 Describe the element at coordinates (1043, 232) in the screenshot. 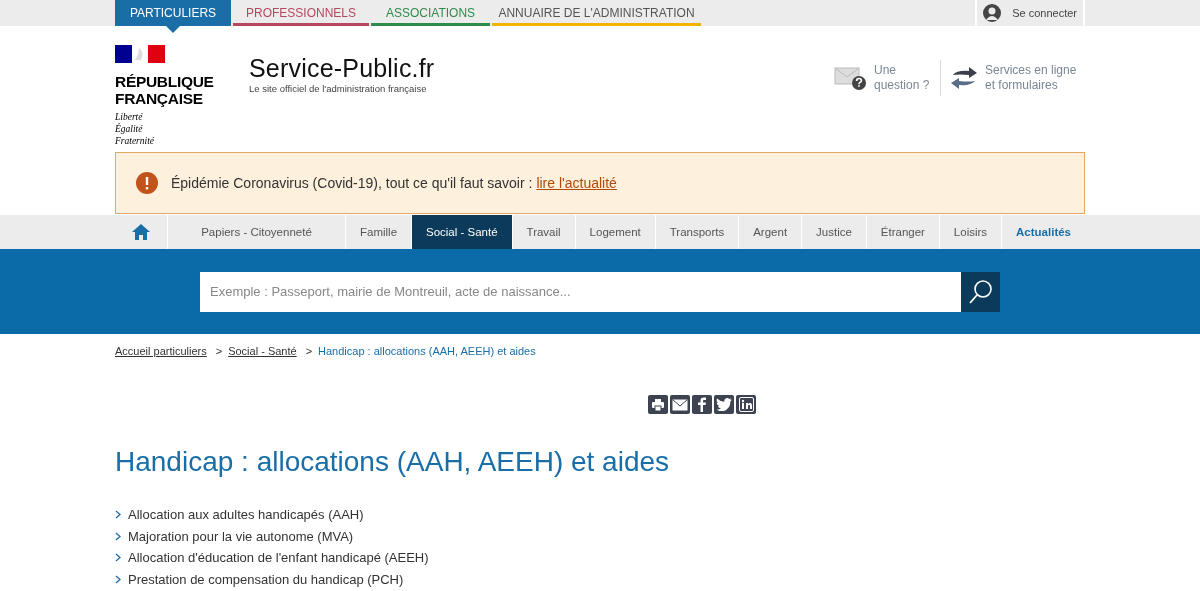

I see `nav-tab: Actualités` at that location.